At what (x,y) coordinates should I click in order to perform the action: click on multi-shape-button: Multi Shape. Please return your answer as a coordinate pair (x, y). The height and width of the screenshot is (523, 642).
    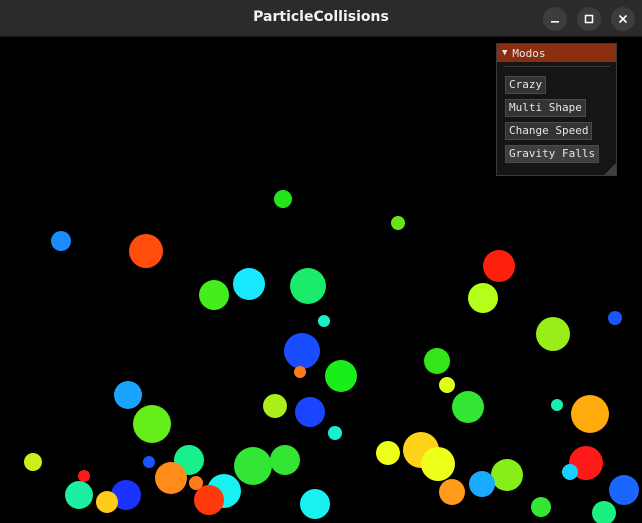
    Looking at the image, I should click on (545, 108).